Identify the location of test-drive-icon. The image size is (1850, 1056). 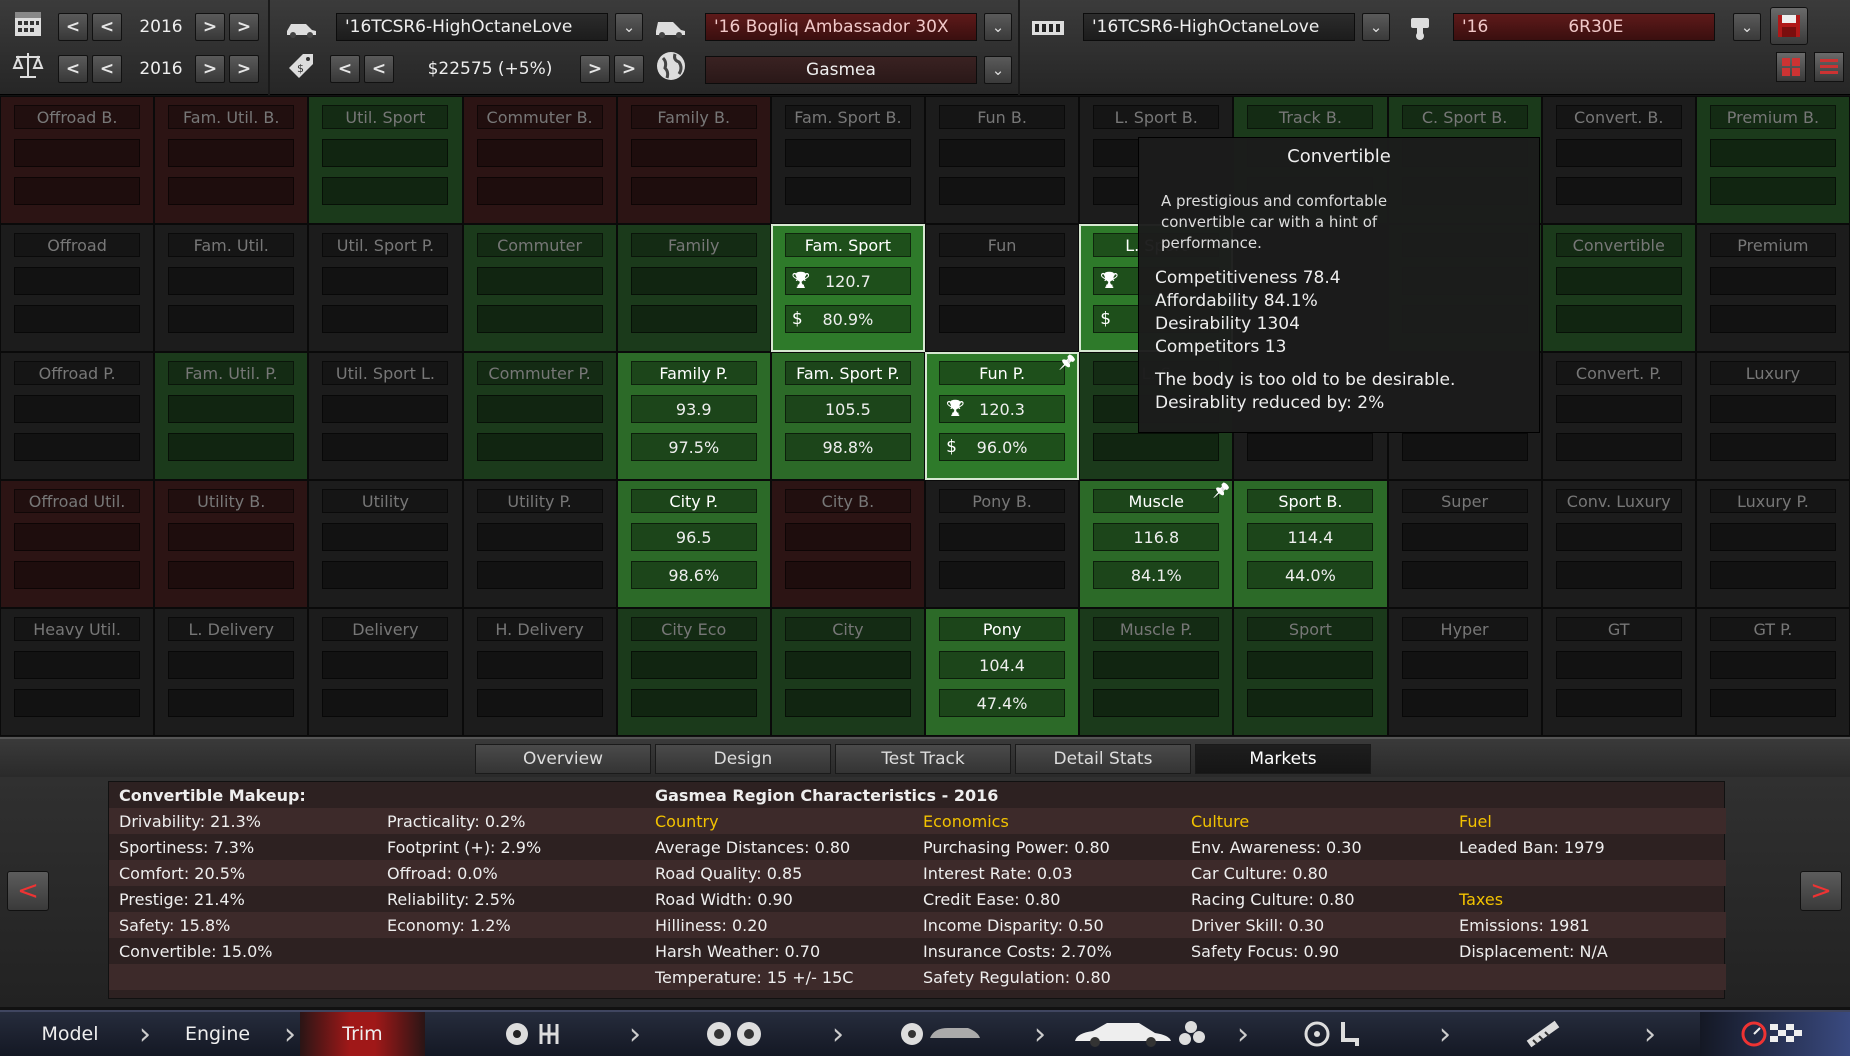
(1775, 1034).